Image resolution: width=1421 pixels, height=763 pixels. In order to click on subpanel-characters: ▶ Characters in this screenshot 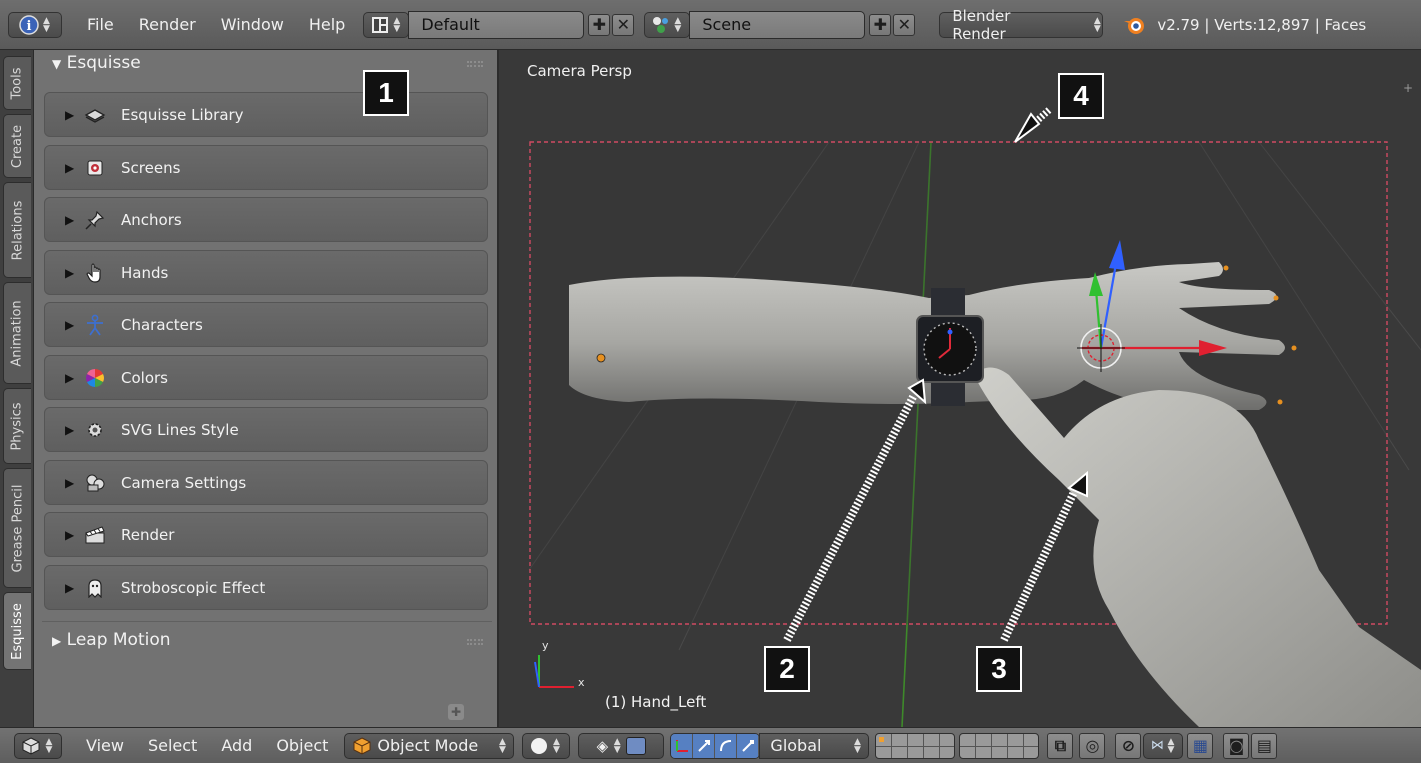, I will do `click(266, 324)`.